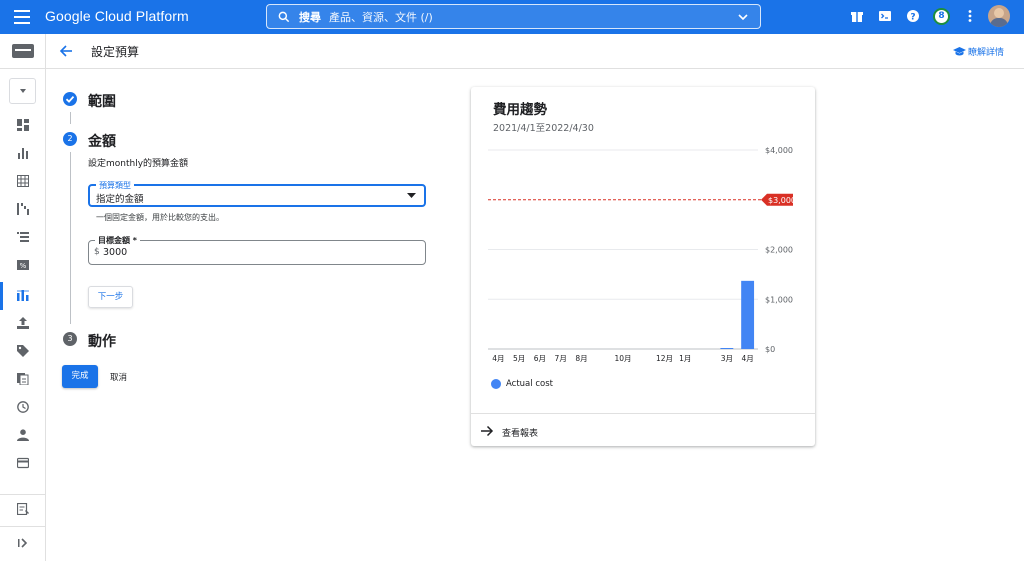 Image resolution: width=1024 pixels, height=561 pixels. I want to click on list-icon, so click(23, 237).